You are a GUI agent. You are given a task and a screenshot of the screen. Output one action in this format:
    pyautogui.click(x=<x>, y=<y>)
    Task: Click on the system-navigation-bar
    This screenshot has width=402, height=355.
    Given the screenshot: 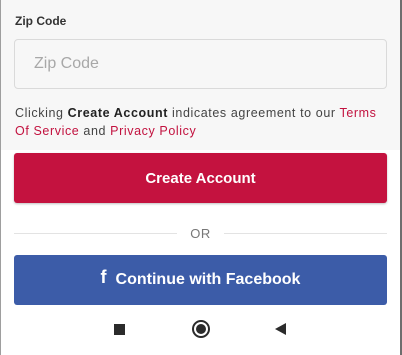 What is the action you would take?
    pyautogui.click(x=200, y=330)
    